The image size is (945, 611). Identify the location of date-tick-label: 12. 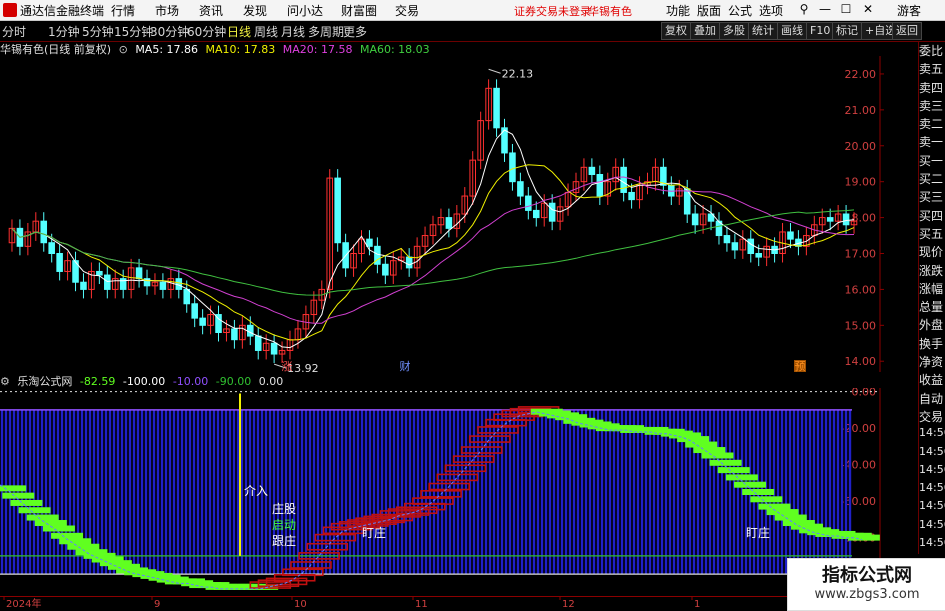
(568, 604).